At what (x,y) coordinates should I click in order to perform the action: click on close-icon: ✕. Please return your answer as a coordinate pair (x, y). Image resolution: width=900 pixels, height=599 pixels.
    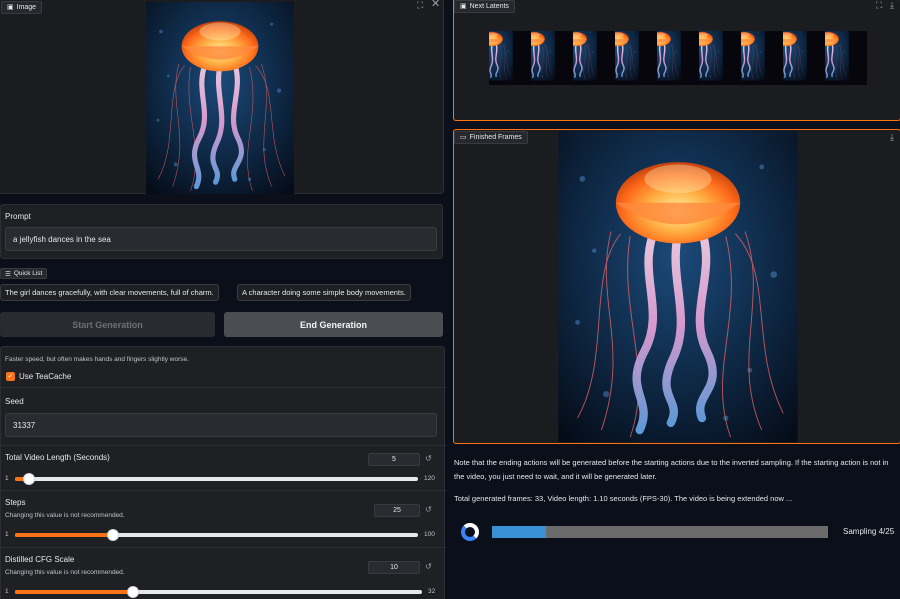
    Looking at the image, I should click on (435, 5).